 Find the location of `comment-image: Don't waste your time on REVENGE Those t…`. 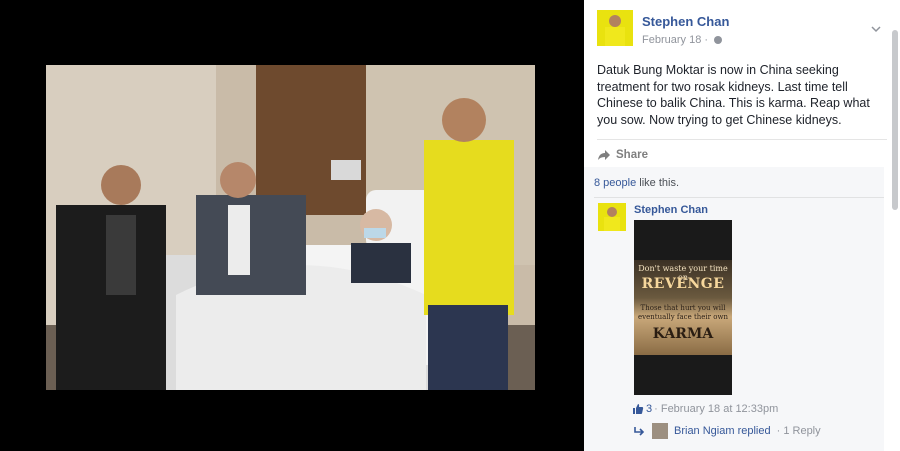

comment-image: Don't waste your time on REVENGE Those t… is located at coordinates (683, 307).